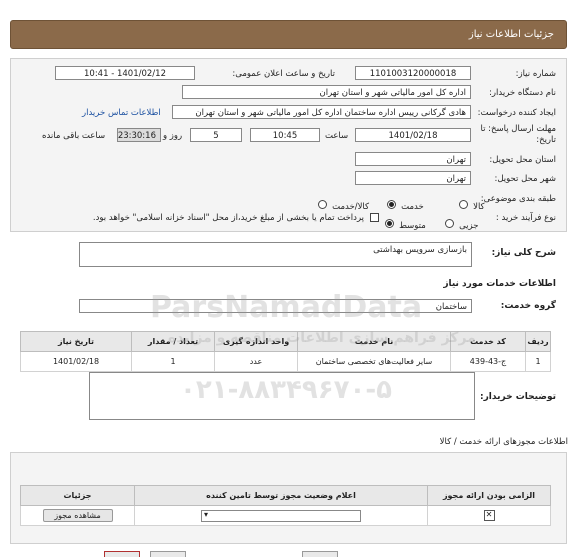 This screenshot has width=576, height=557. What do you see at coordinates (538, 361) in the screenshot?
I see `cell-row: 1` at bounding box center [538, 361].